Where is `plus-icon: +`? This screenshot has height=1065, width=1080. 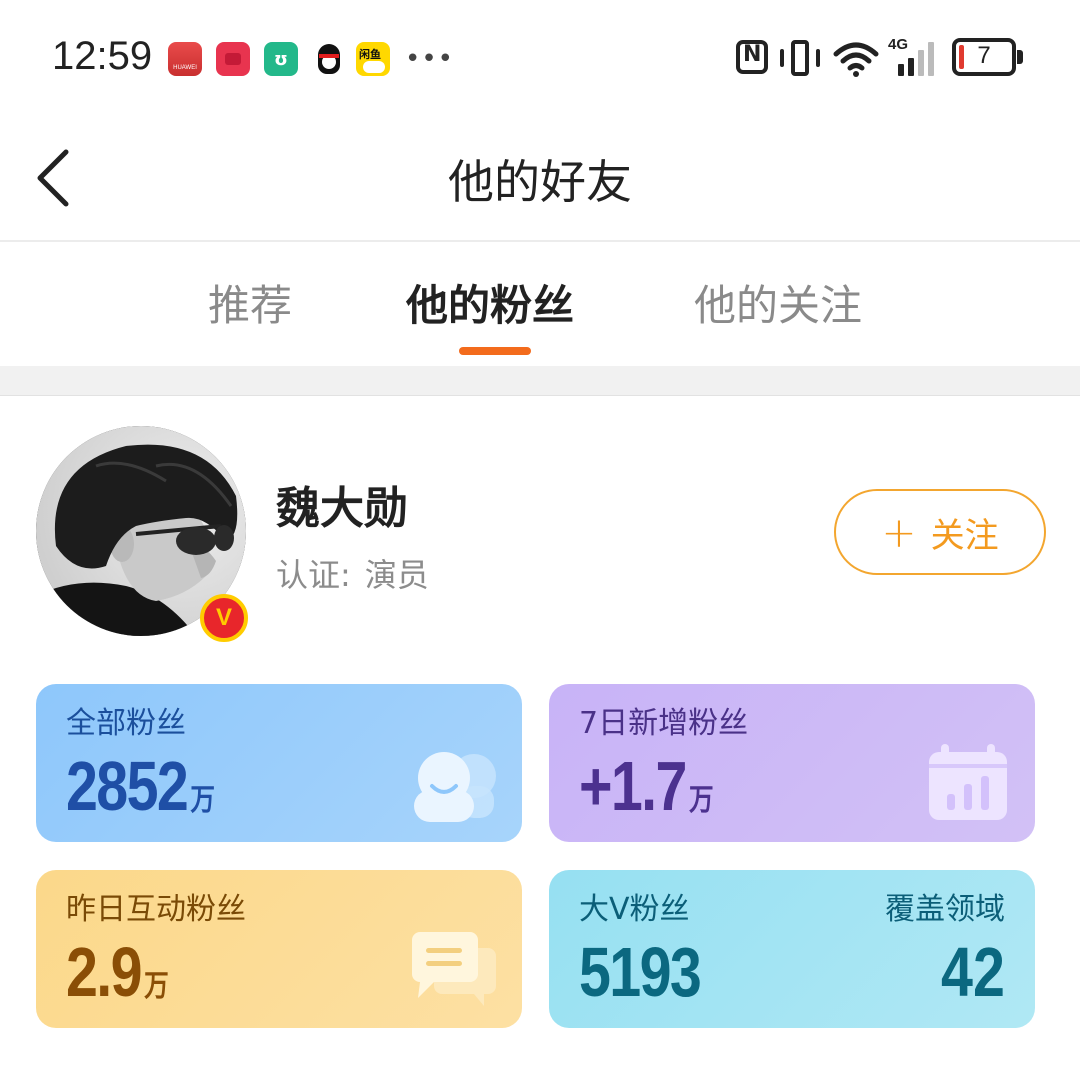 plus-icon: + is located at coordinates (899, 532).